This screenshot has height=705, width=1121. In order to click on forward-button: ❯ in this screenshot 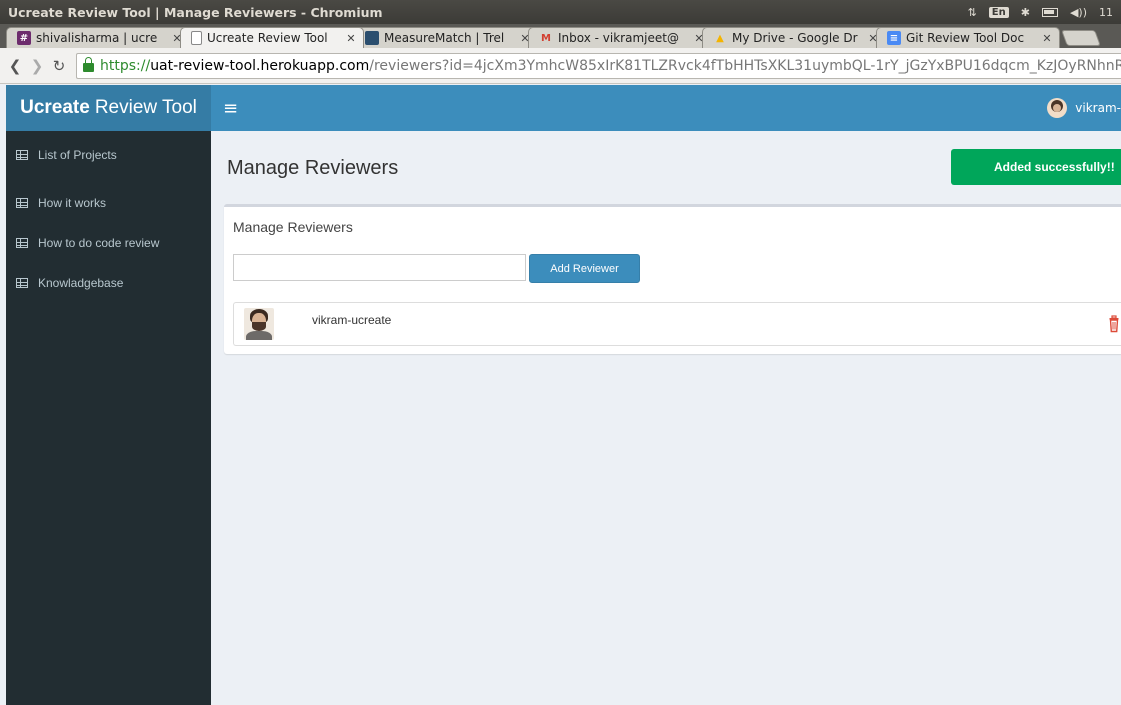, I will do `click(37, 66)`.